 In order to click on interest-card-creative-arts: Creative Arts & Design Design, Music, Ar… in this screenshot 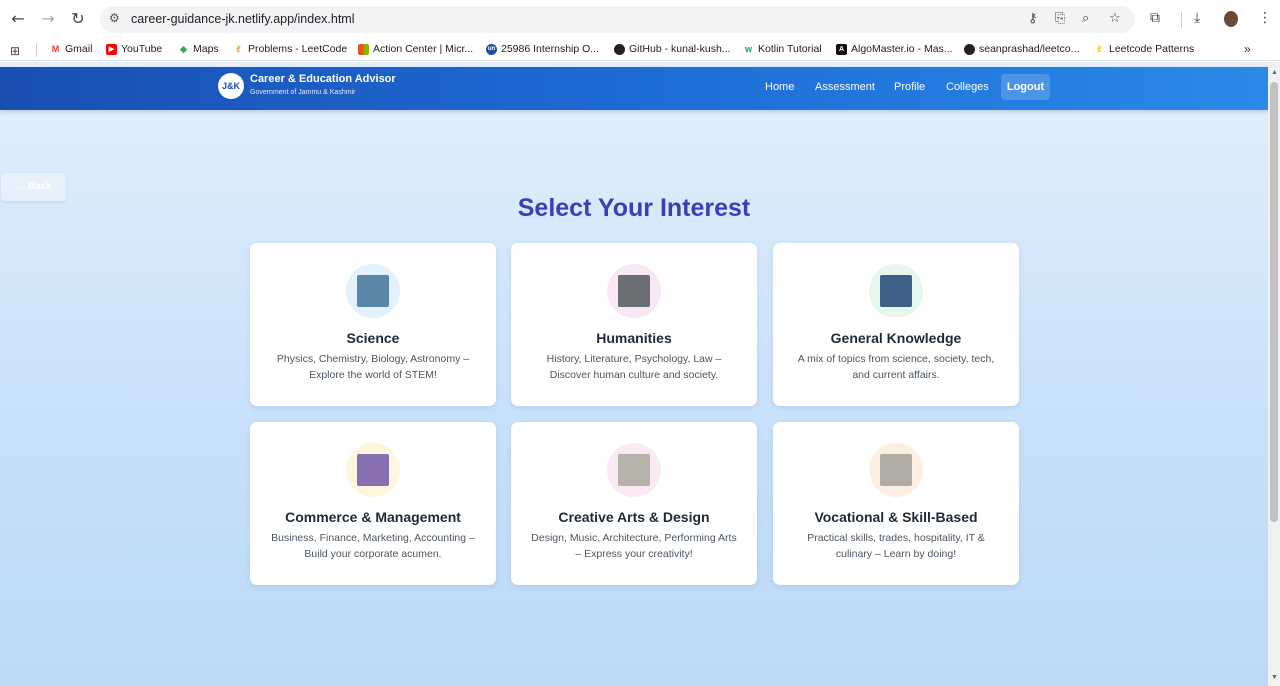, I will do `click(634, 503)`.